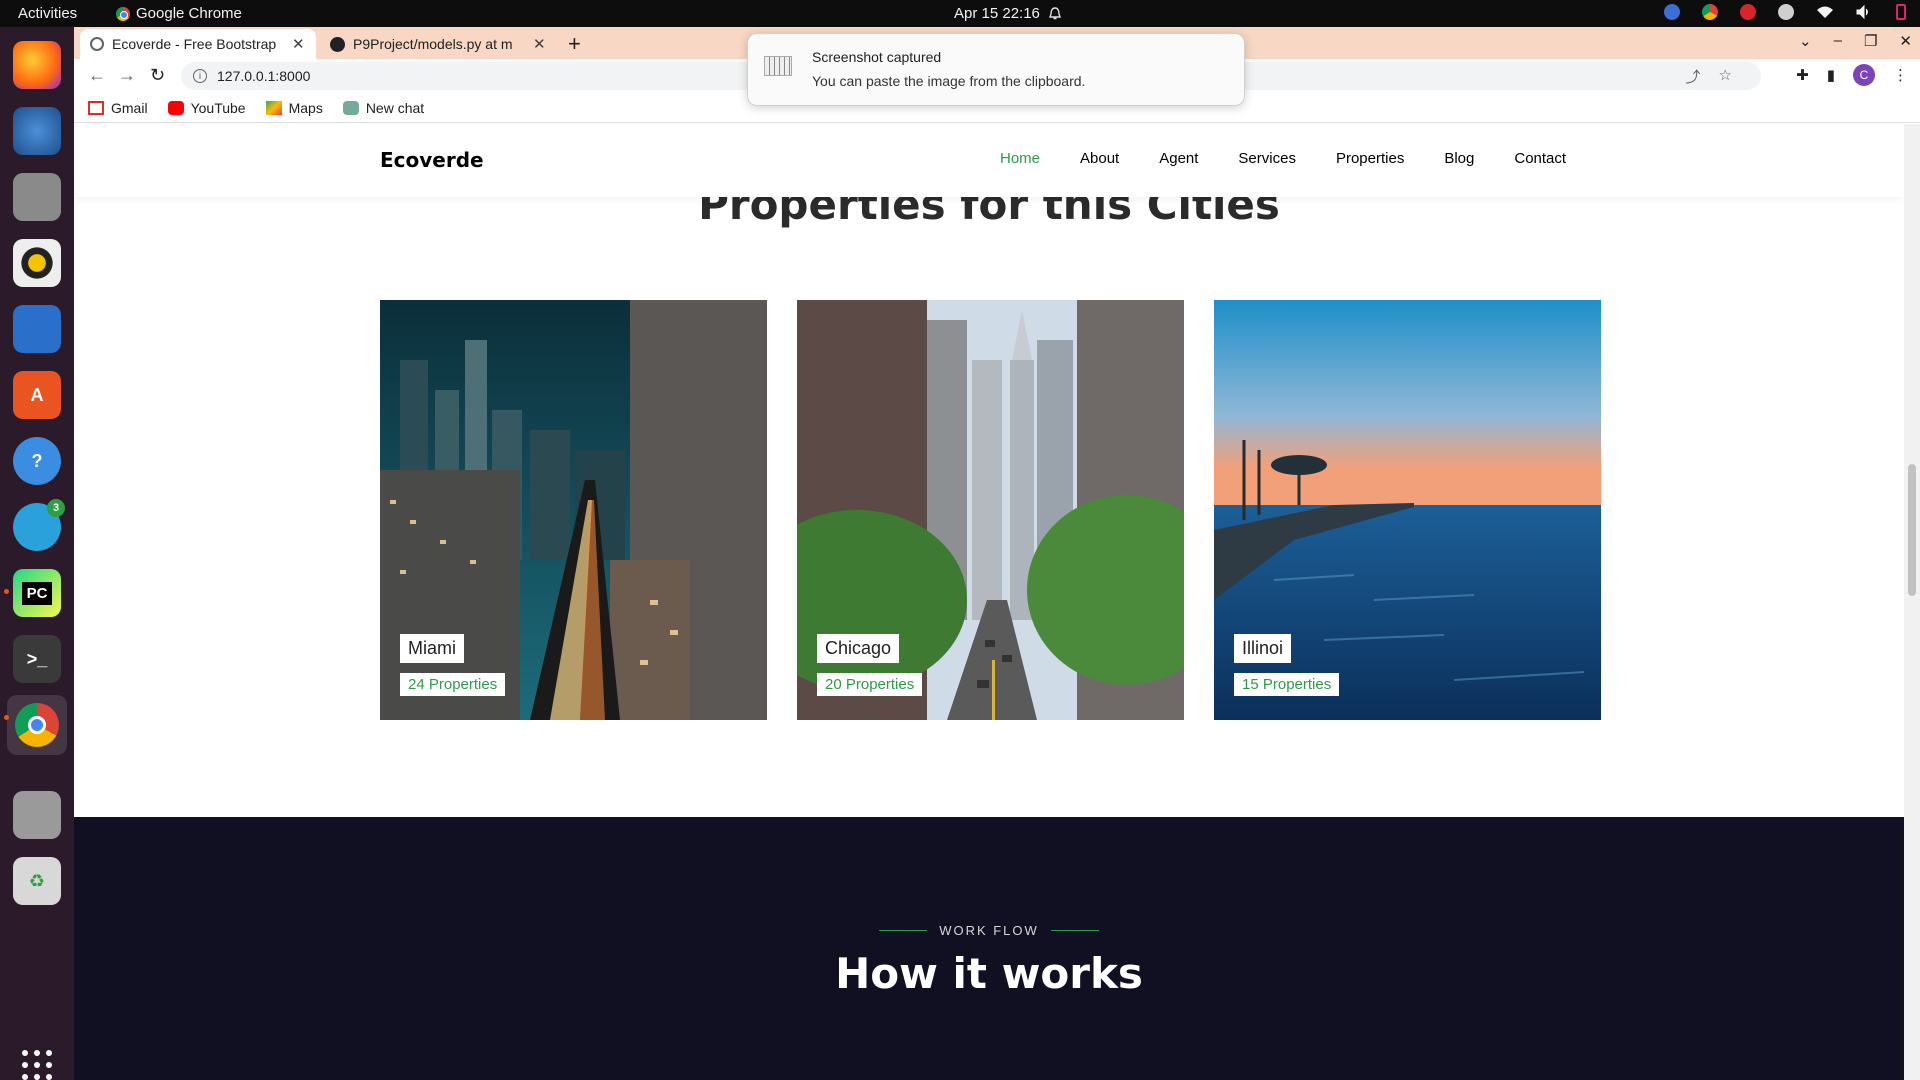 This screenshot has height=1080, width=1920. Describe the element at coordinates (438, 44) in the screenshot. I see `tab-github: P9Project/models.py at m ✕` at that location.